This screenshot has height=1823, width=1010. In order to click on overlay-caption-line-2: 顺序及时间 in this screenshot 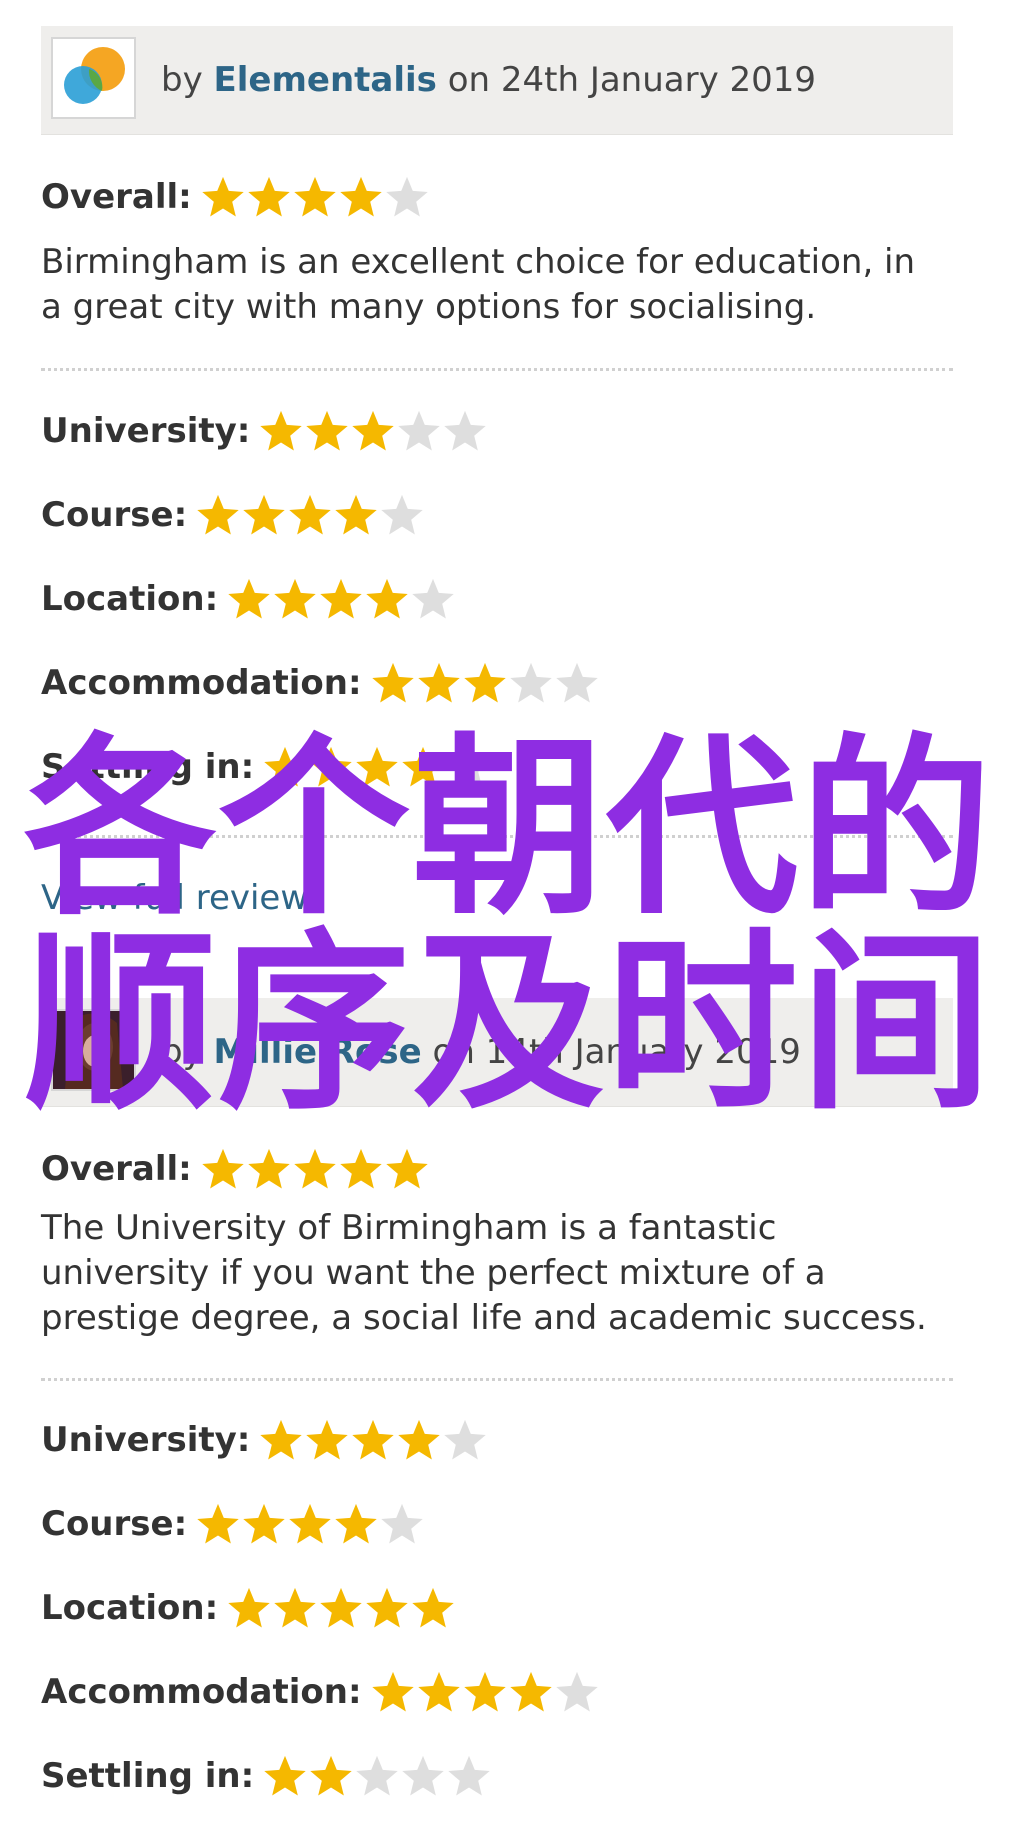, I will do `click(509, 1024)`.